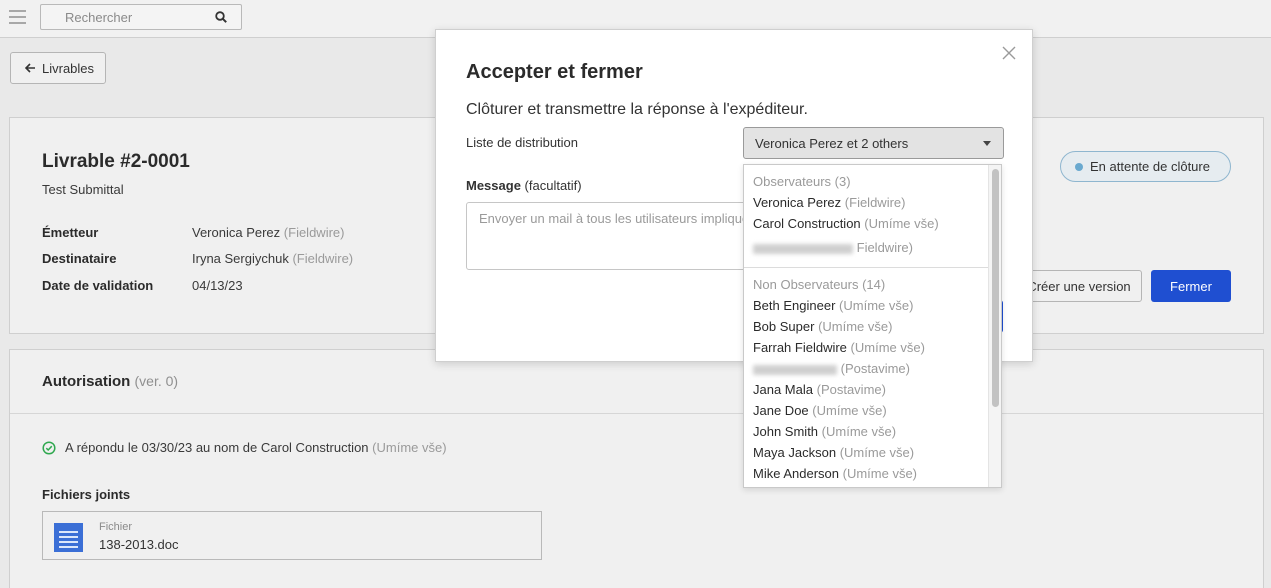 This screenshot has width=1271, height=588. What do you see at coordinates (835, 473) in the screenshot?
I see `non-observer-option: Mike Anderson (Umíme vše)` at bounding box center [835, 473].